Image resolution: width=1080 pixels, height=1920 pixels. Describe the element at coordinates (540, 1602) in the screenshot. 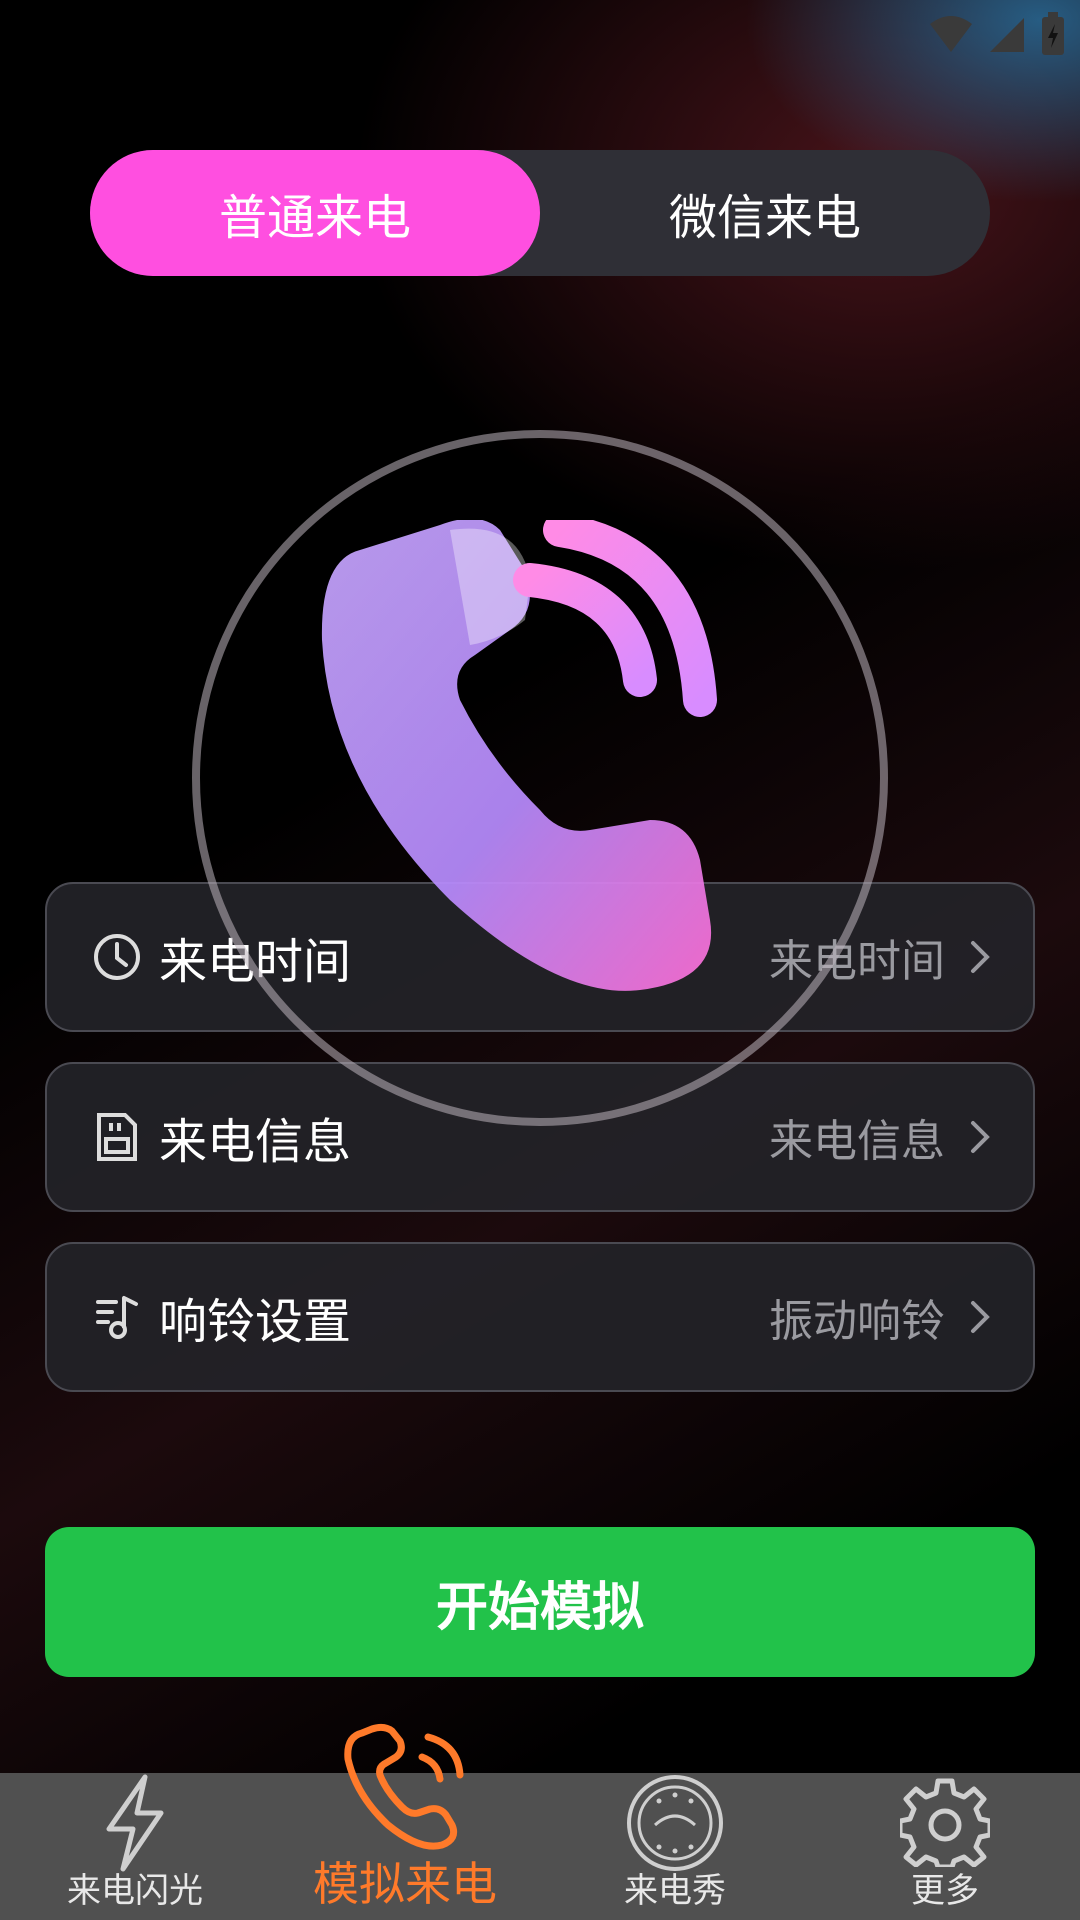

I see `start-simulation-button: 开始模拟` at that location.